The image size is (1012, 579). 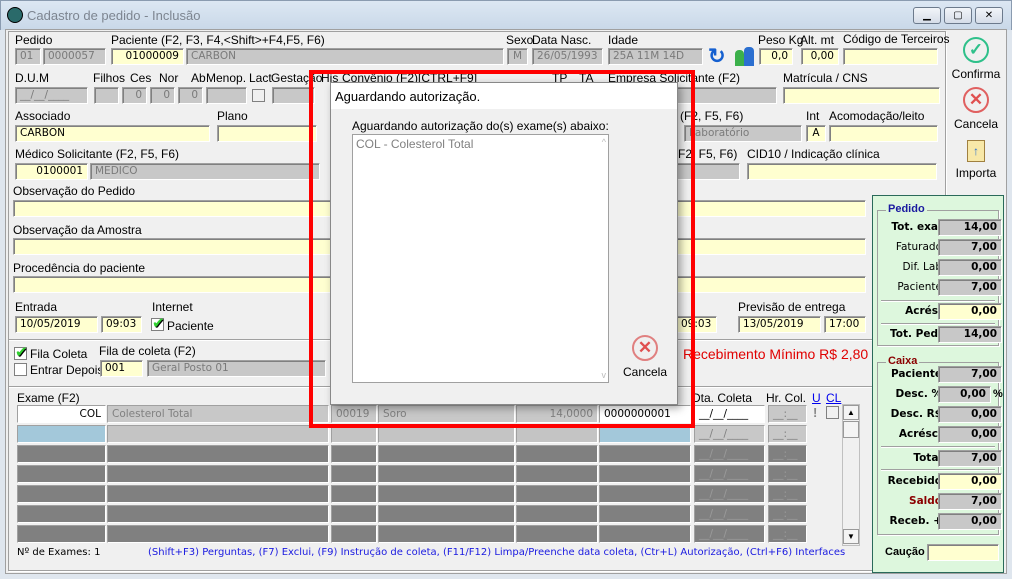 What do you see at coordinates (820, 56) in the screenshot?
I see `altura-field: 0,00` at bounding box center [820, 56].